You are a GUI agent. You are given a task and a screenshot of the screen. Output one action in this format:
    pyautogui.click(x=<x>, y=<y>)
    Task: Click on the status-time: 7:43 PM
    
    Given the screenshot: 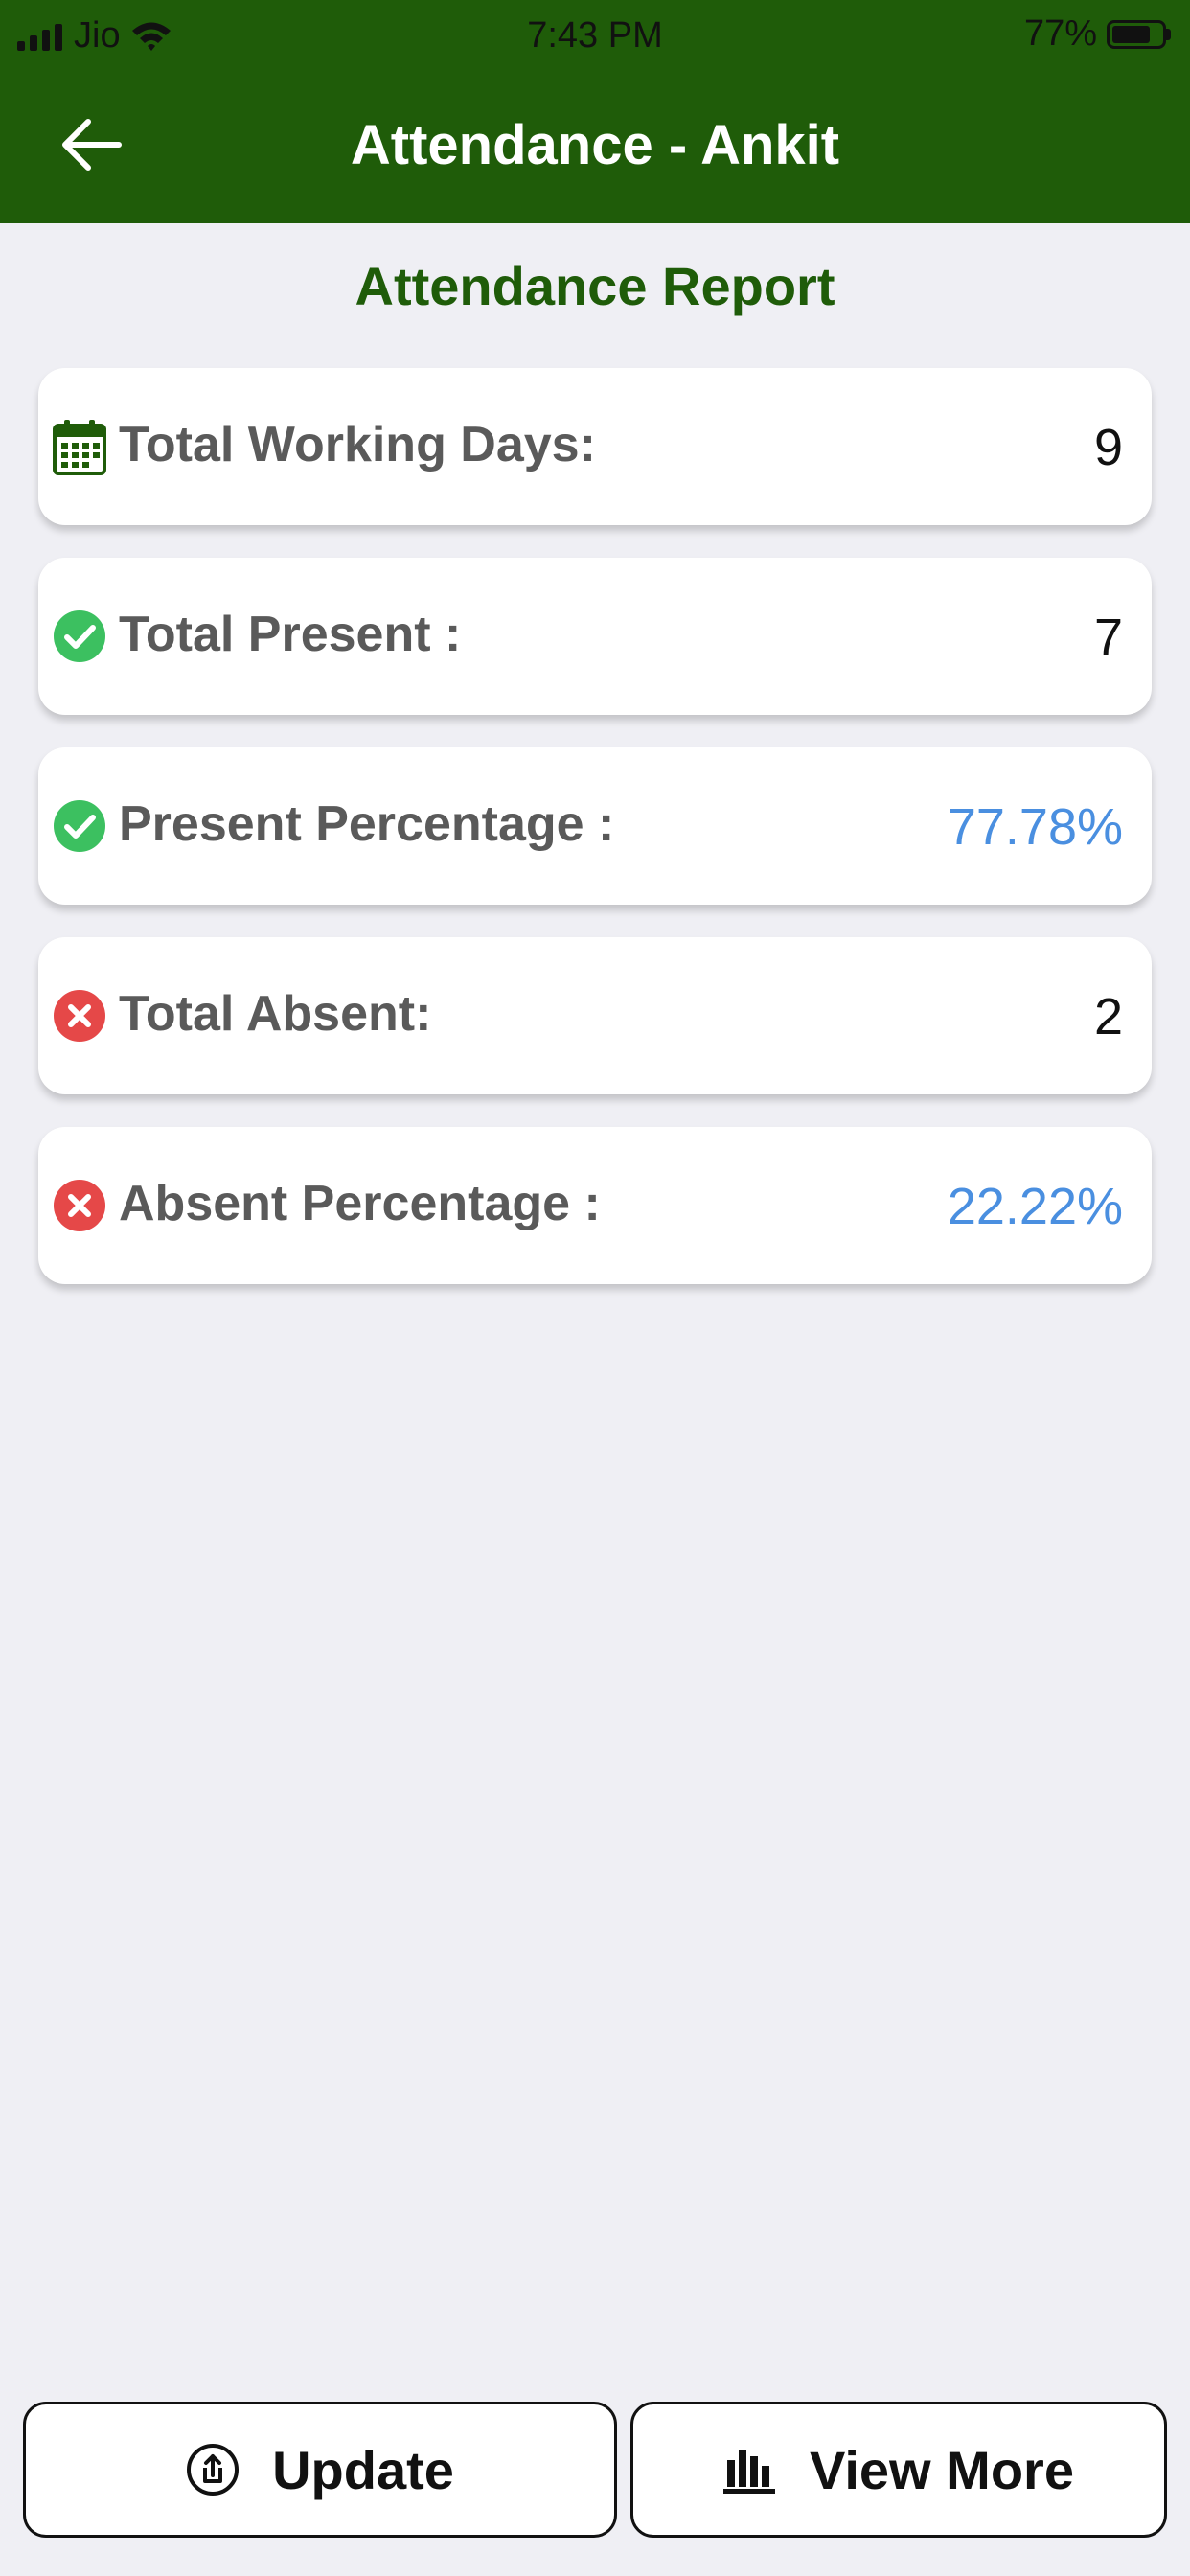 What is the action you would take?
    pyautogui.click(x=595, y=35)
    